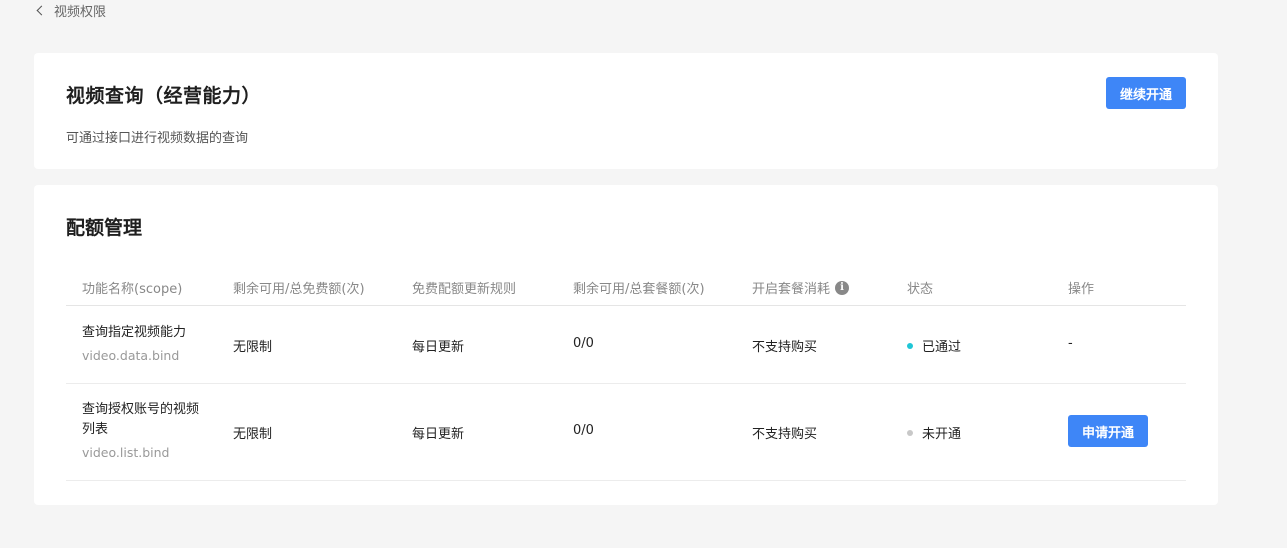 This screenshot has height=548, width=1287. What do you see at coordinates (41, 10) in the screenshot?
I see `chevron-left-icon` at bounding box center [41, 10].